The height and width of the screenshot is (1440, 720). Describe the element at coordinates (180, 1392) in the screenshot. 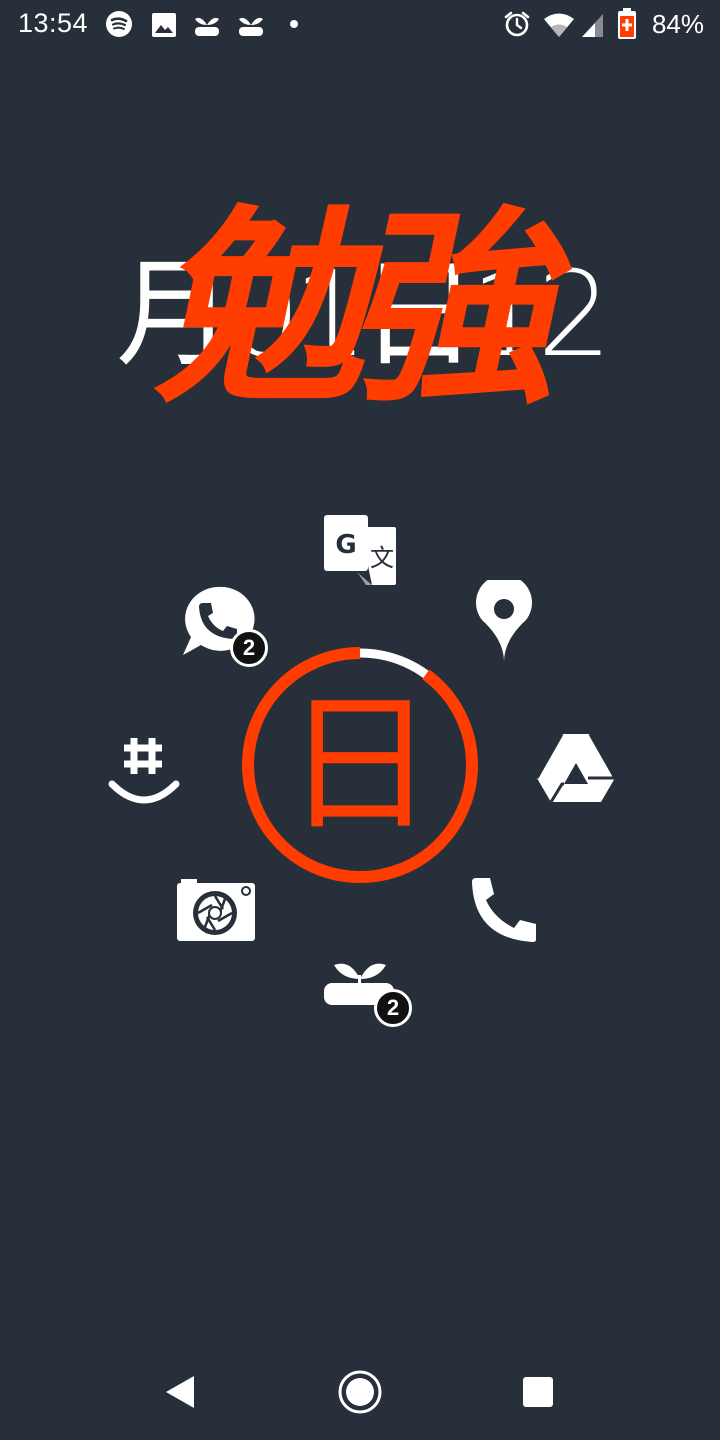

I see `back-icon` at that location.